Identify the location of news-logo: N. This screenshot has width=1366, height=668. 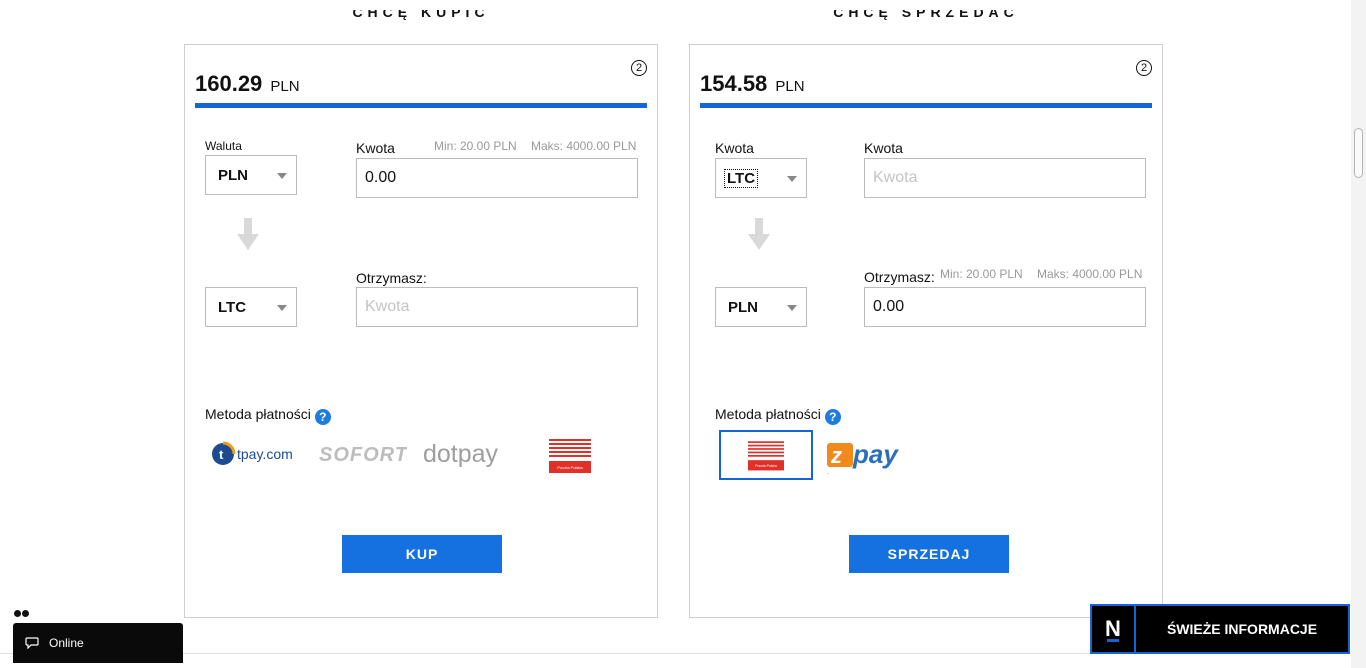
(1113, 629).